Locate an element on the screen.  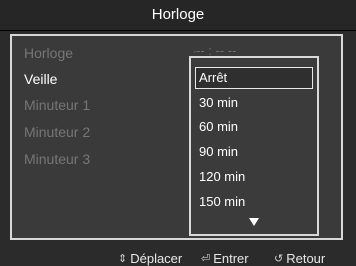
enter-icon: ⏎ is located at coordinates (206, 259).